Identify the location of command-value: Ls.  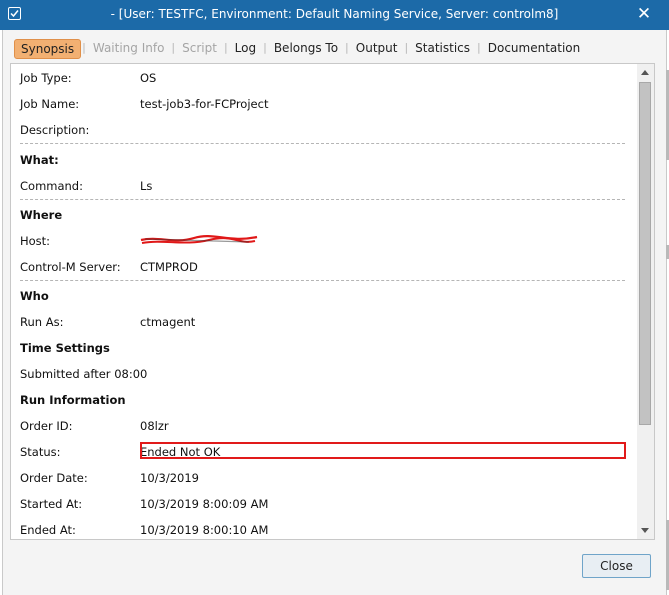
(146, 186).